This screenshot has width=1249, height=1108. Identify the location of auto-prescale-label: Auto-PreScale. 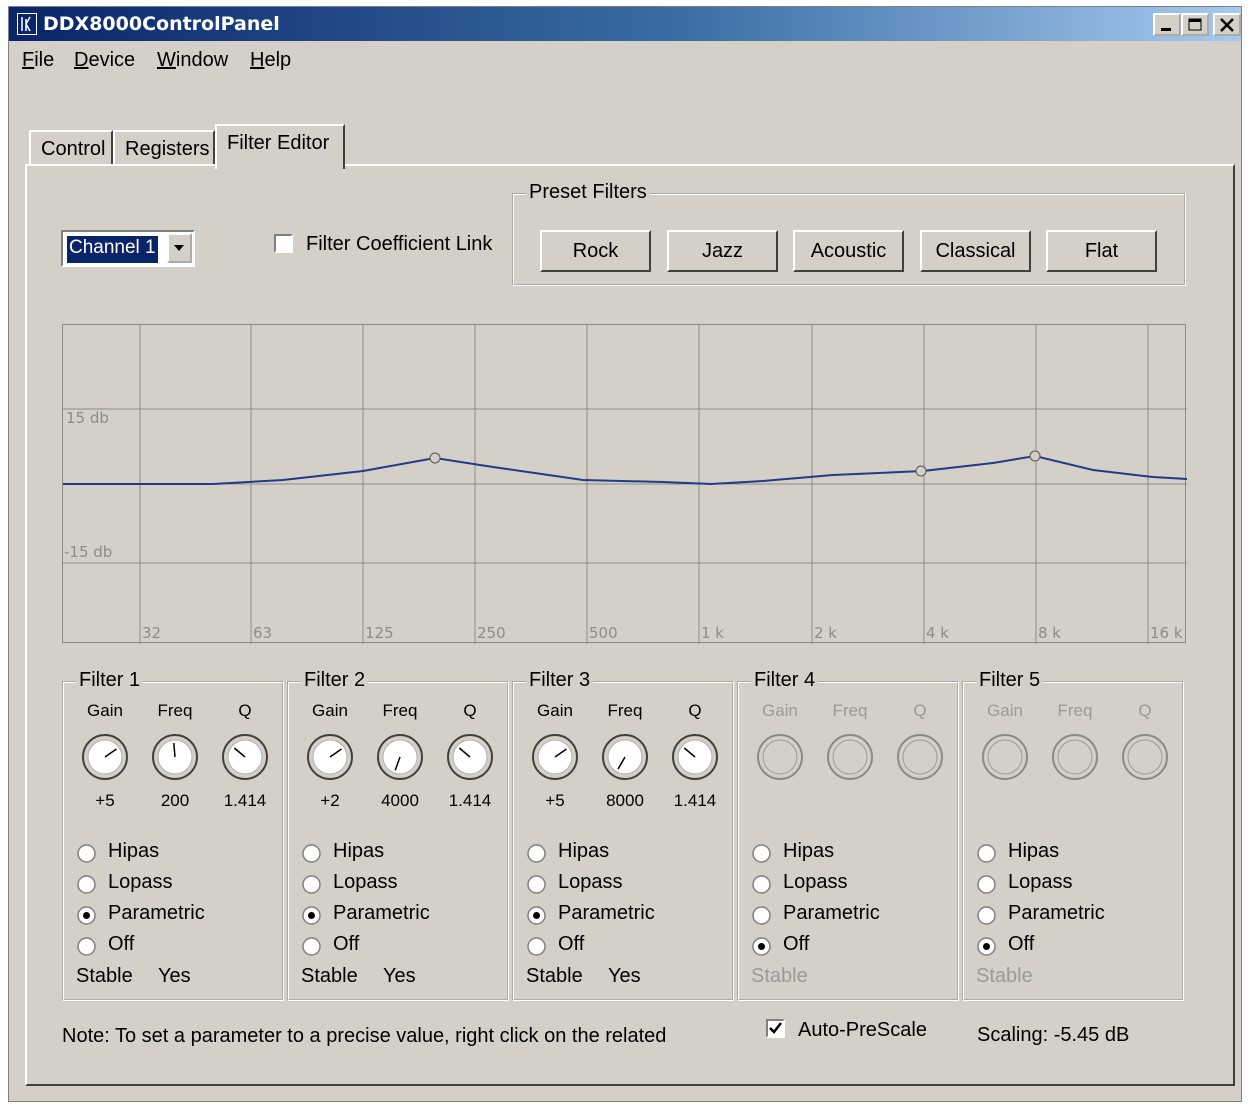
(862, 1030).